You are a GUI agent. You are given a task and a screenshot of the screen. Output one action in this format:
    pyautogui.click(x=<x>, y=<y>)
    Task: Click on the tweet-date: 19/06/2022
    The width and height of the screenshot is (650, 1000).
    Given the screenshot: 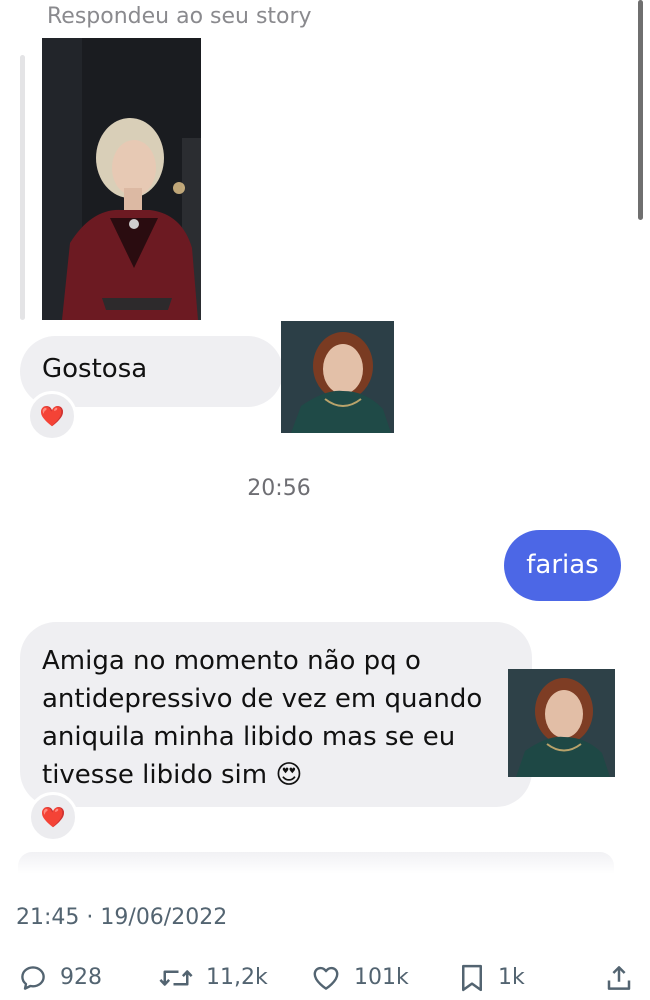 What is the action you would take?
    pyautogui.click(x=164, y=917)
    